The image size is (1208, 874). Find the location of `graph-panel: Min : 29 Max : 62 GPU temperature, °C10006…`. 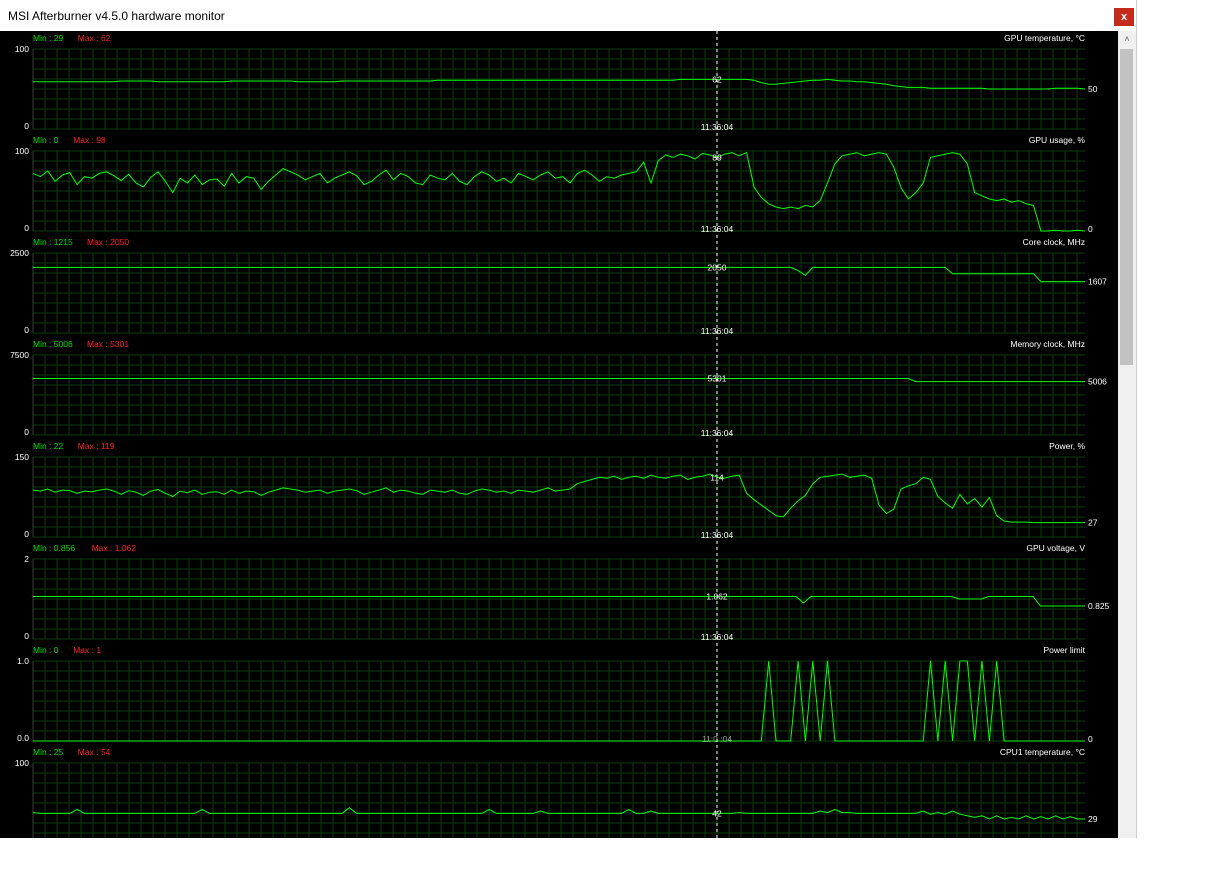

graph-panel: Min : 29 Max : 62 GPU temperature, °C10006… is located at coordinates (556, 82).